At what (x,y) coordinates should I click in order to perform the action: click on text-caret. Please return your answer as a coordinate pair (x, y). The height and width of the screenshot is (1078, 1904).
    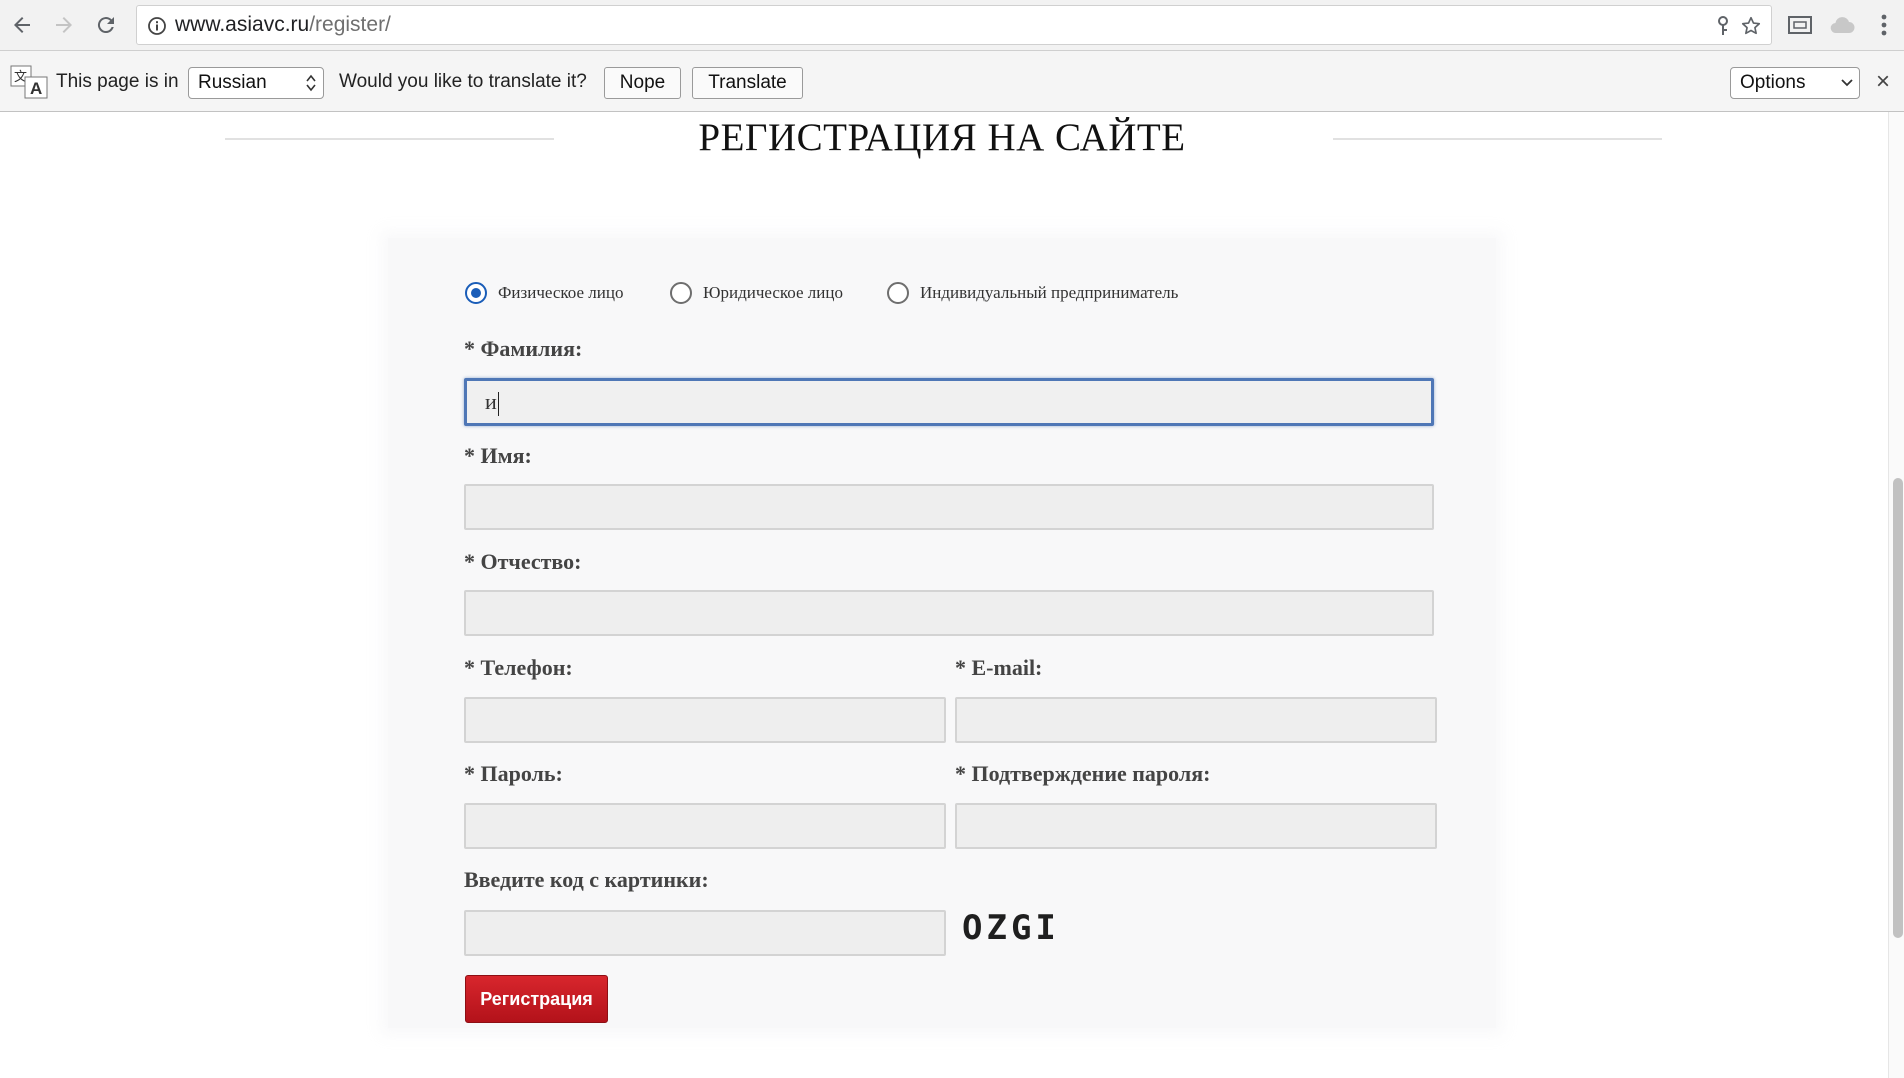
    Looking at the image, I should click on (498, 403).